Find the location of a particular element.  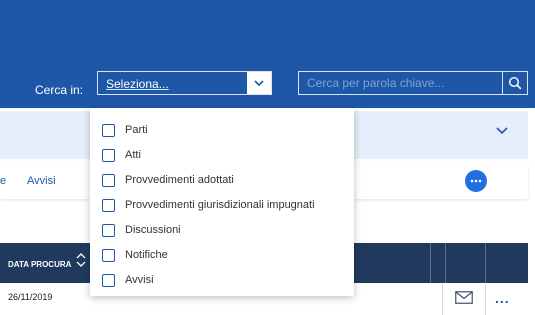

option-discussioni: Discussioni is located at coordinates (141, 230).